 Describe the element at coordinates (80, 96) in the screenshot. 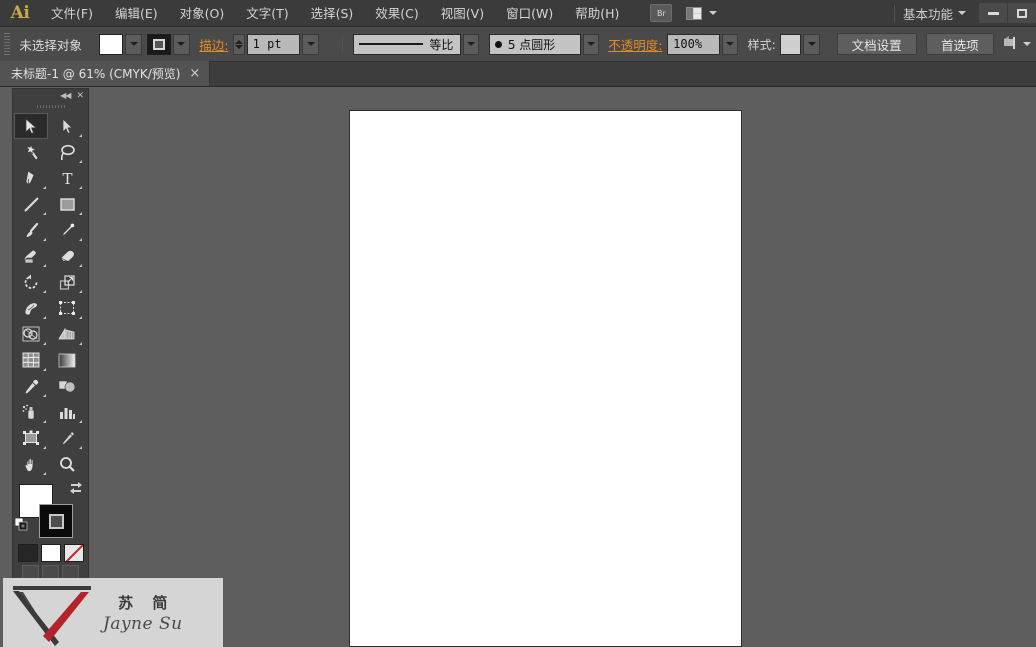

I see `close-icon: ✕` at that location.